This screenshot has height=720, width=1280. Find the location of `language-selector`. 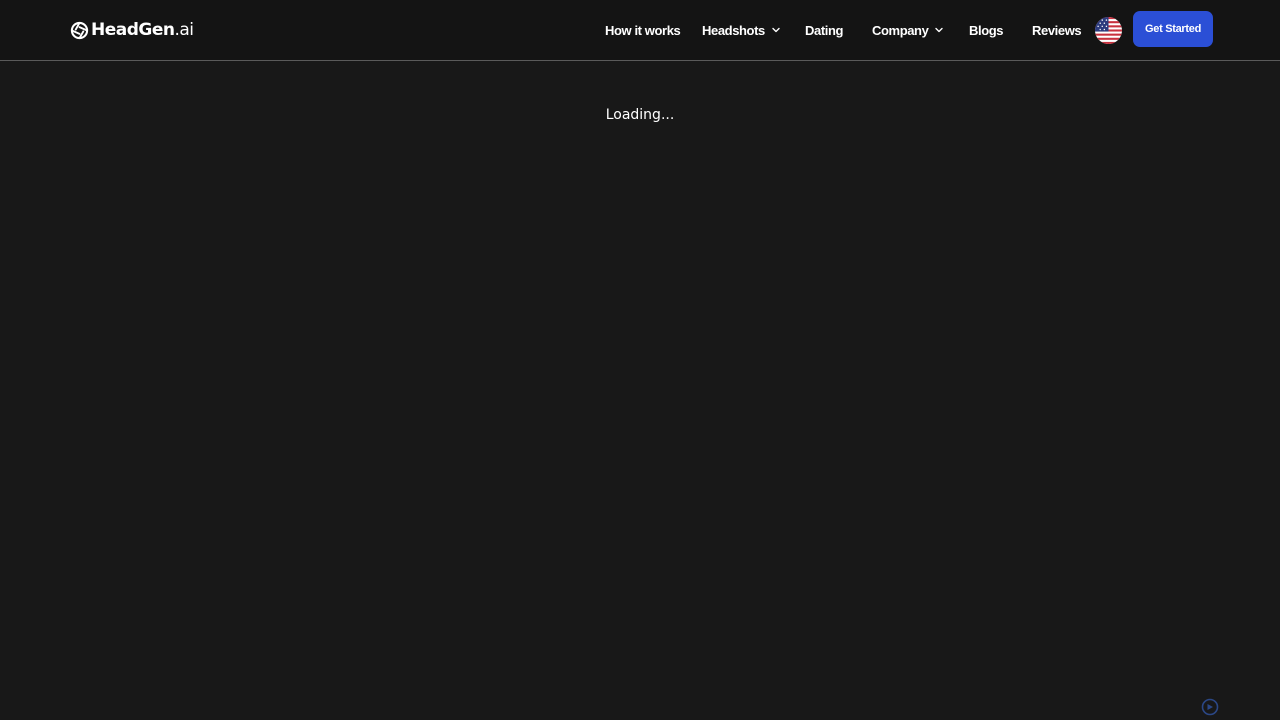

language-selector is located at coordinates (1108, 30).